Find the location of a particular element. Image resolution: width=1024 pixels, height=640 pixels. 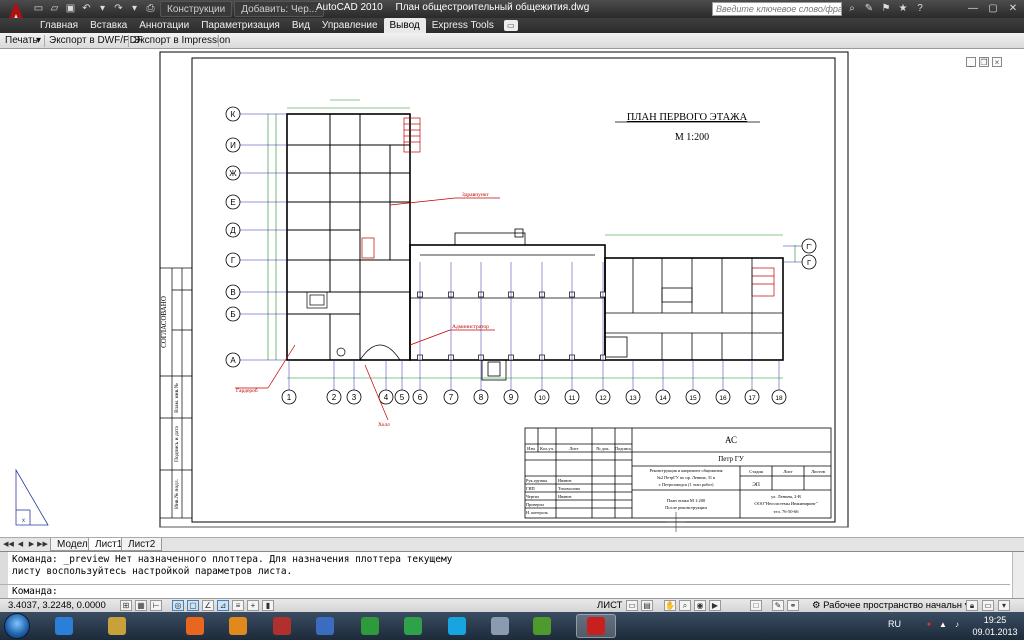

volume-icon: ♪ is located at coordinates (957, 625).